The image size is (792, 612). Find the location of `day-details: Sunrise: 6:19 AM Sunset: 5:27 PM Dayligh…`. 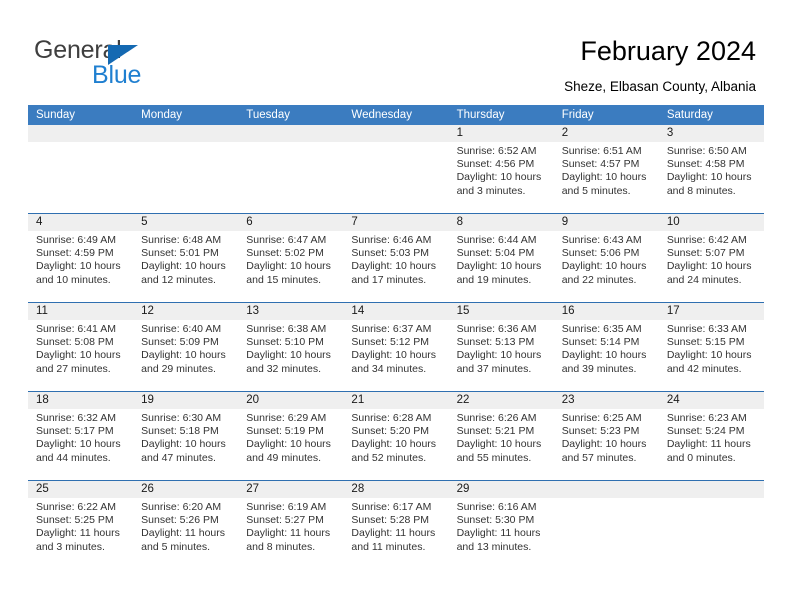

day-details: Sunrise: 6:19 AM Sunset: 5:27 PM Dayligh… is located at coordinates (290, 526).